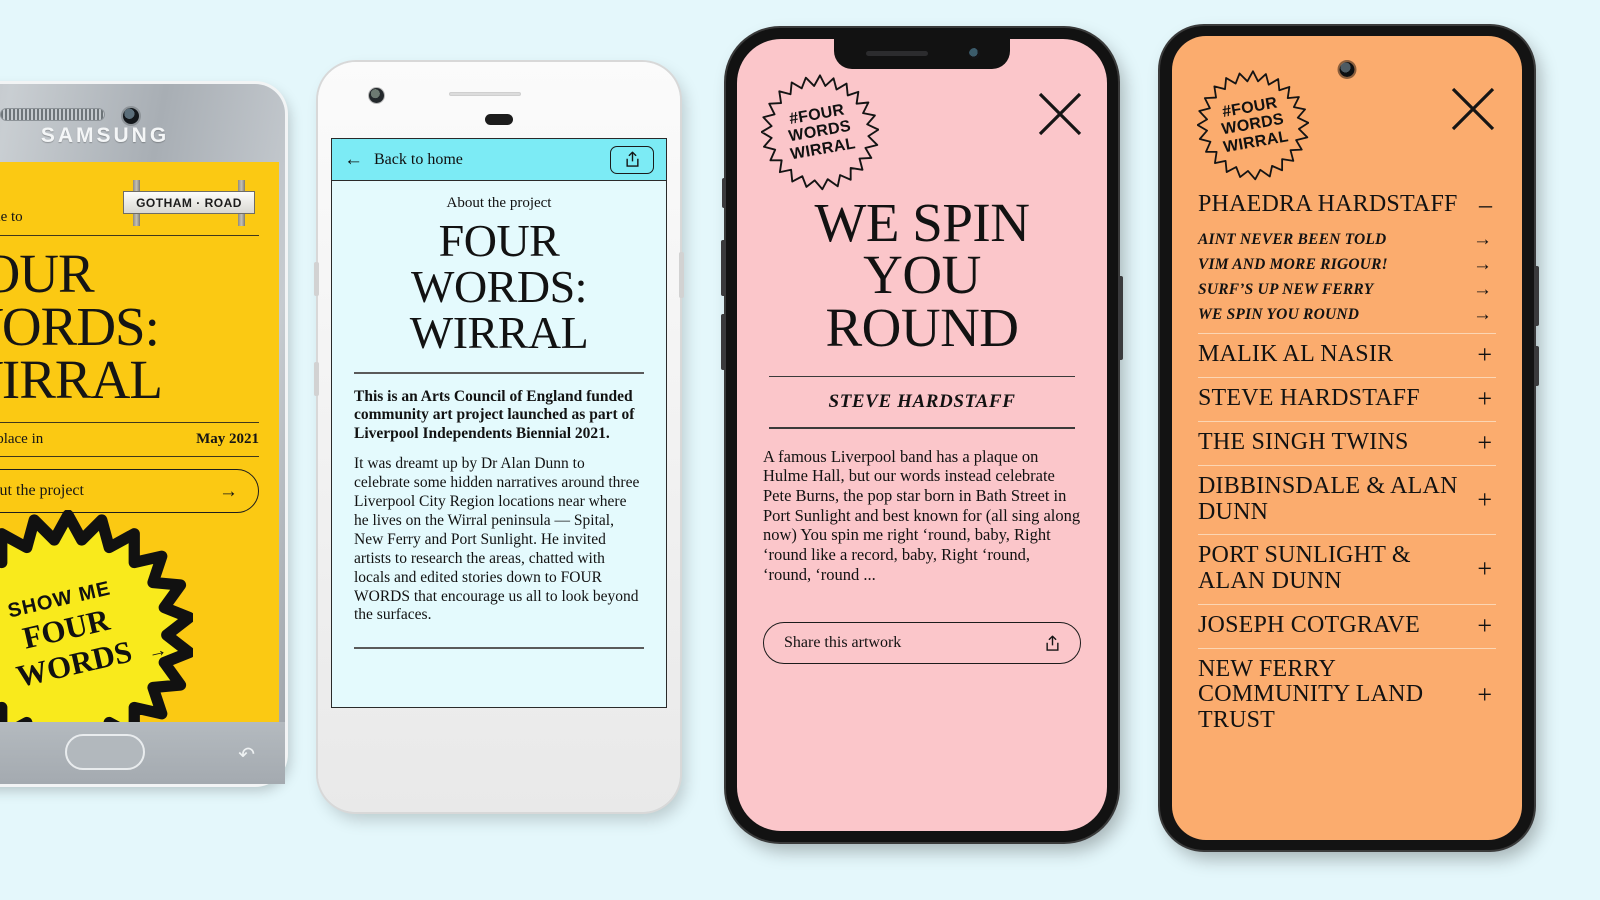 Image resolution: width=1600 pixels, height=900 pixels. Describe the element at coordinates (1328, 204) in the screenshot. I see `accordion-artist-name: PHAEDRA HARDSTAFF` at that location.